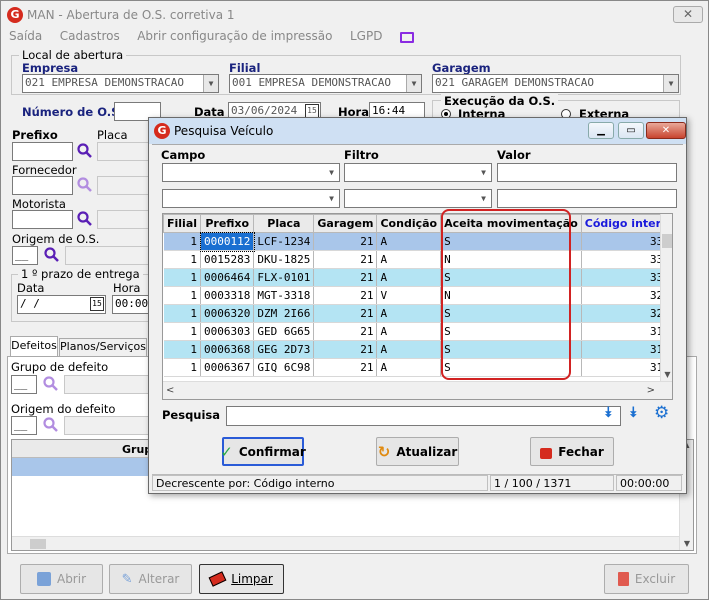 This screenshot has height=600, width=709. Describe the element at coordinates (227, 241) in the screenshot. I see `table-cell: 0000112` at that location.